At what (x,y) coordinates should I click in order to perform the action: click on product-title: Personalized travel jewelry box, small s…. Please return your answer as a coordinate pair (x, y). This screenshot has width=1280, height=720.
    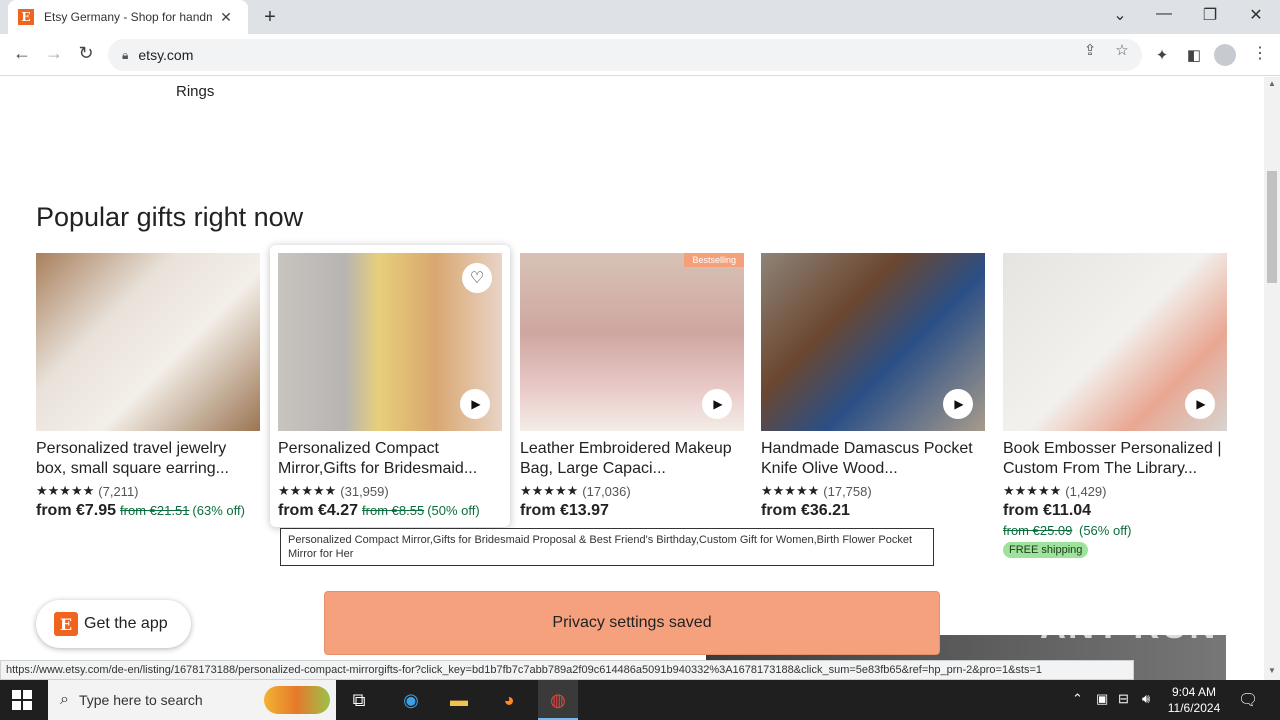
    Looking at the image, I should click on (148, 459).